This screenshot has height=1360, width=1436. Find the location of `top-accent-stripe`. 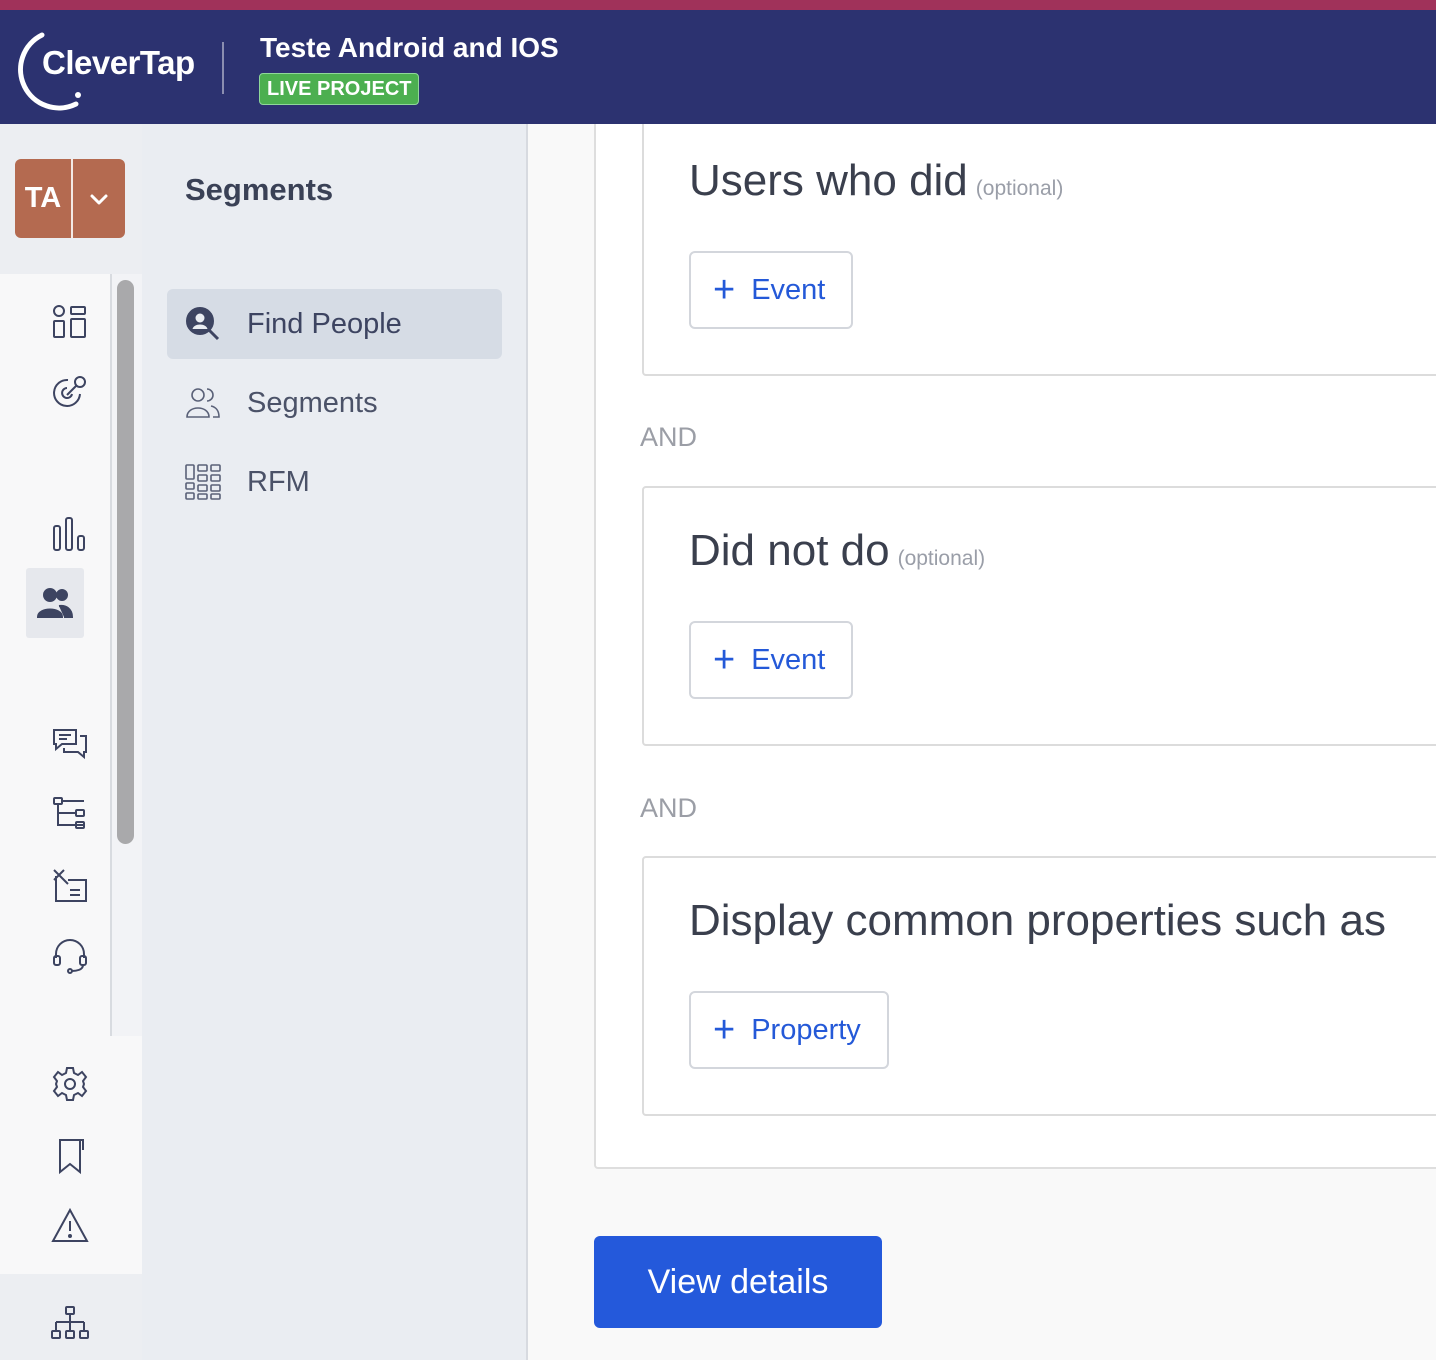

top-accent-stripe is located at coordinates (718, 5).